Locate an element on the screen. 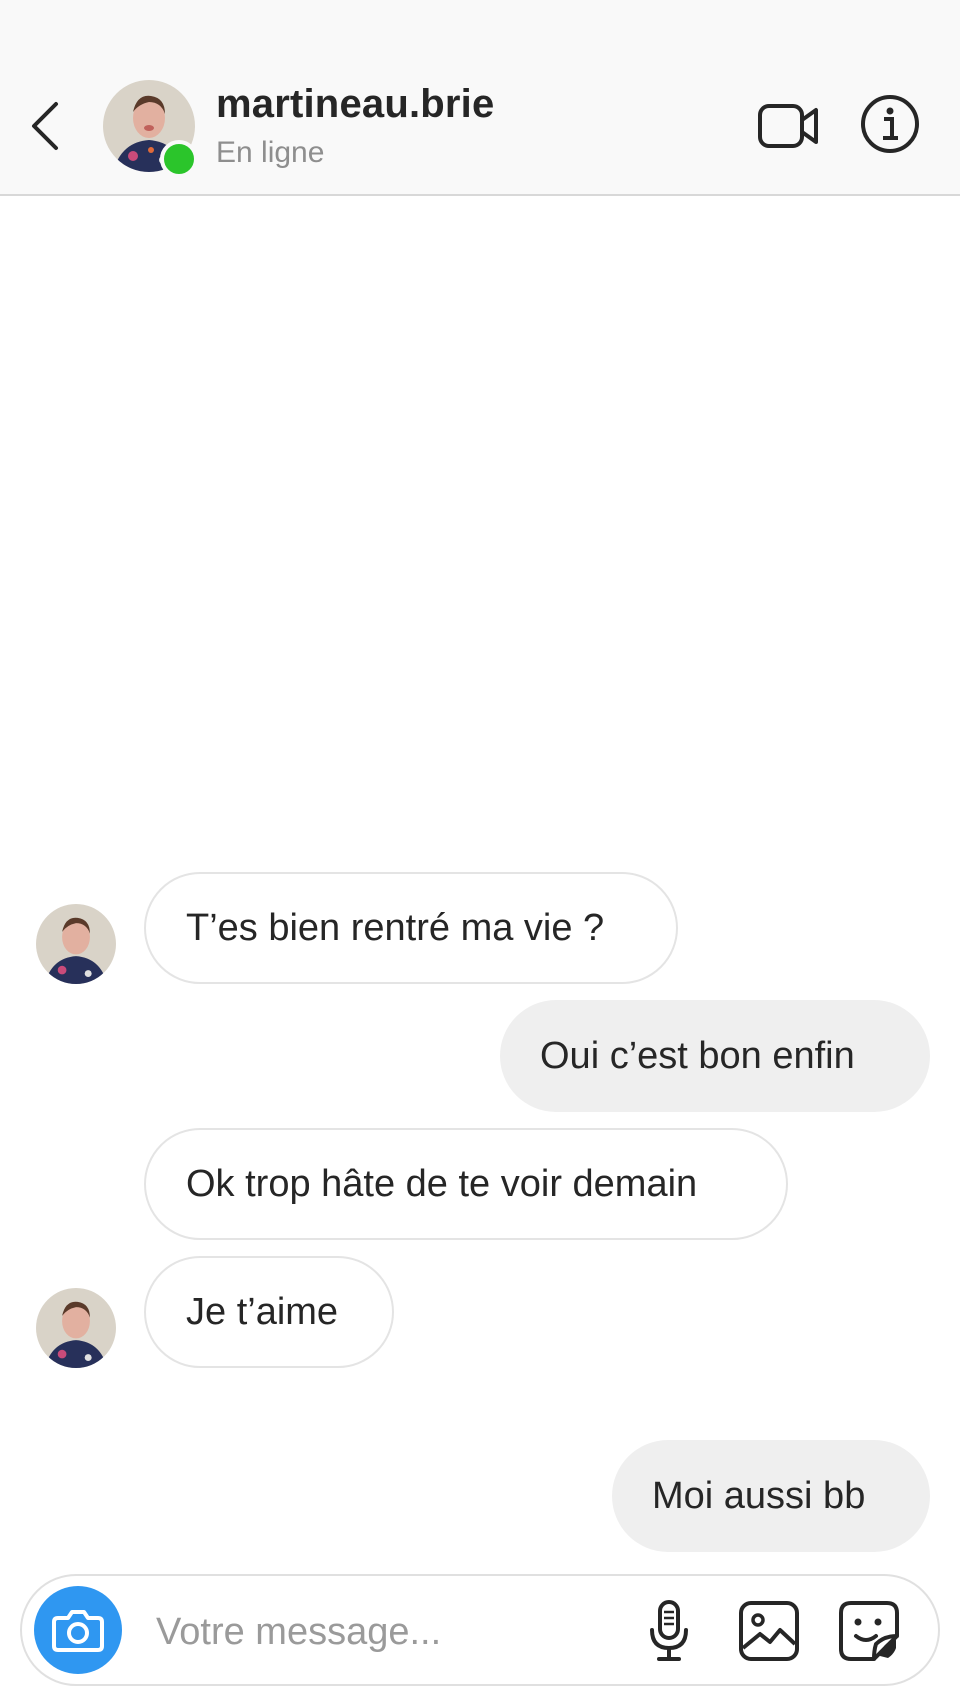 Image resolution: width=960 pixels, height=1707 pixels. sticker-button is located at coordinates (869, 1631).